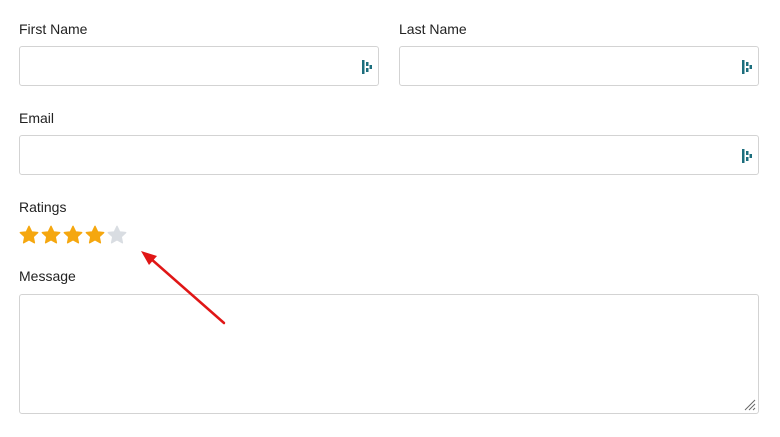 The height and width of the screenshot is (437, 780). I want to click on last-name-field-box, so click(579, 66).